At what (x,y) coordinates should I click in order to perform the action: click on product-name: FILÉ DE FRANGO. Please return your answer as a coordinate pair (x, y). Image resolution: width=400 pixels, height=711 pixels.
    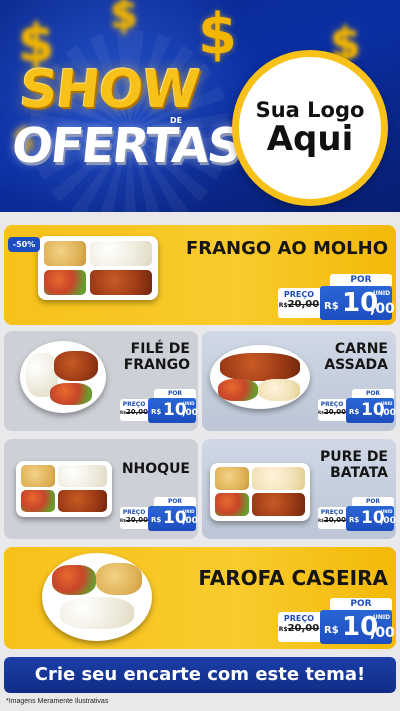
    Looking at the image, I should click on (157, 357).